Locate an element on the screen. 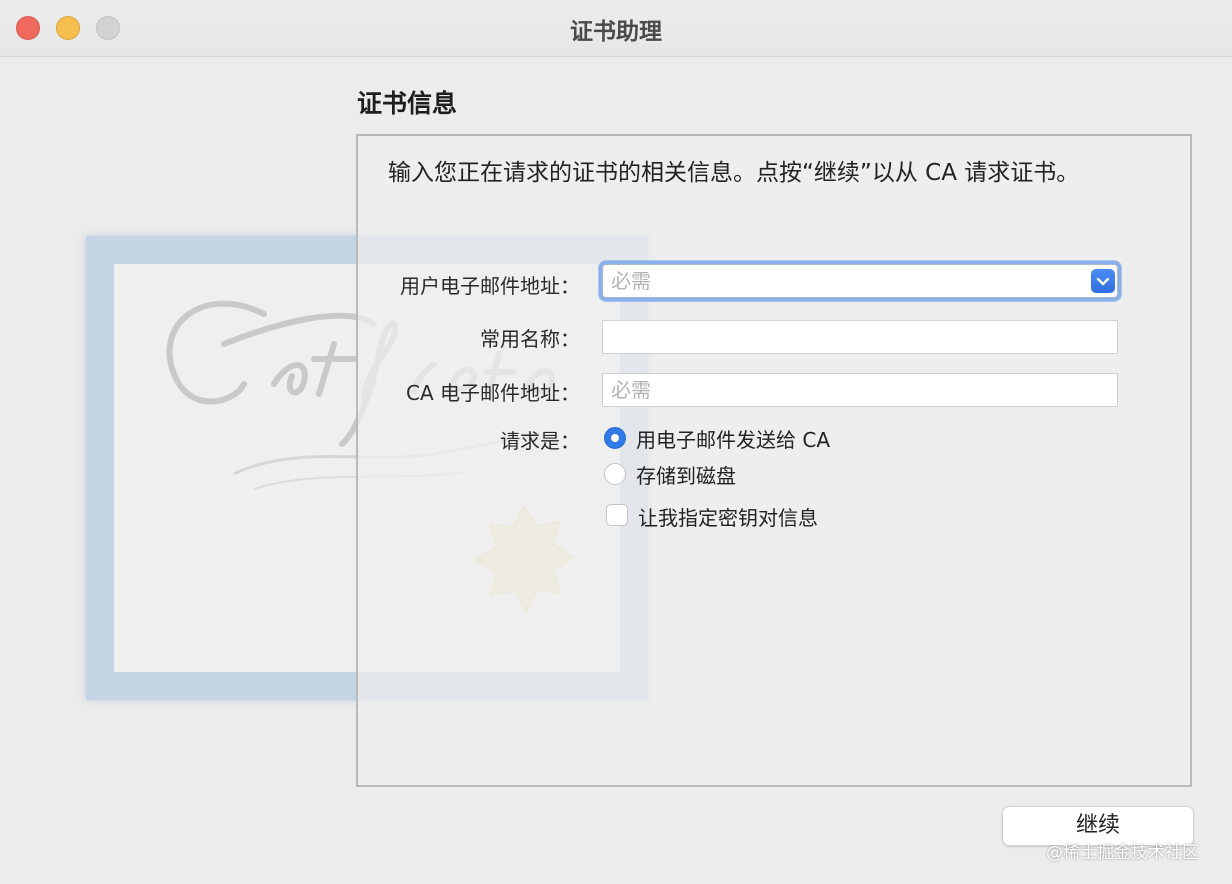 Image resolution: width=1232 pixels, height=884 pixels. ca-email-field is located at coordinates (860, 390).